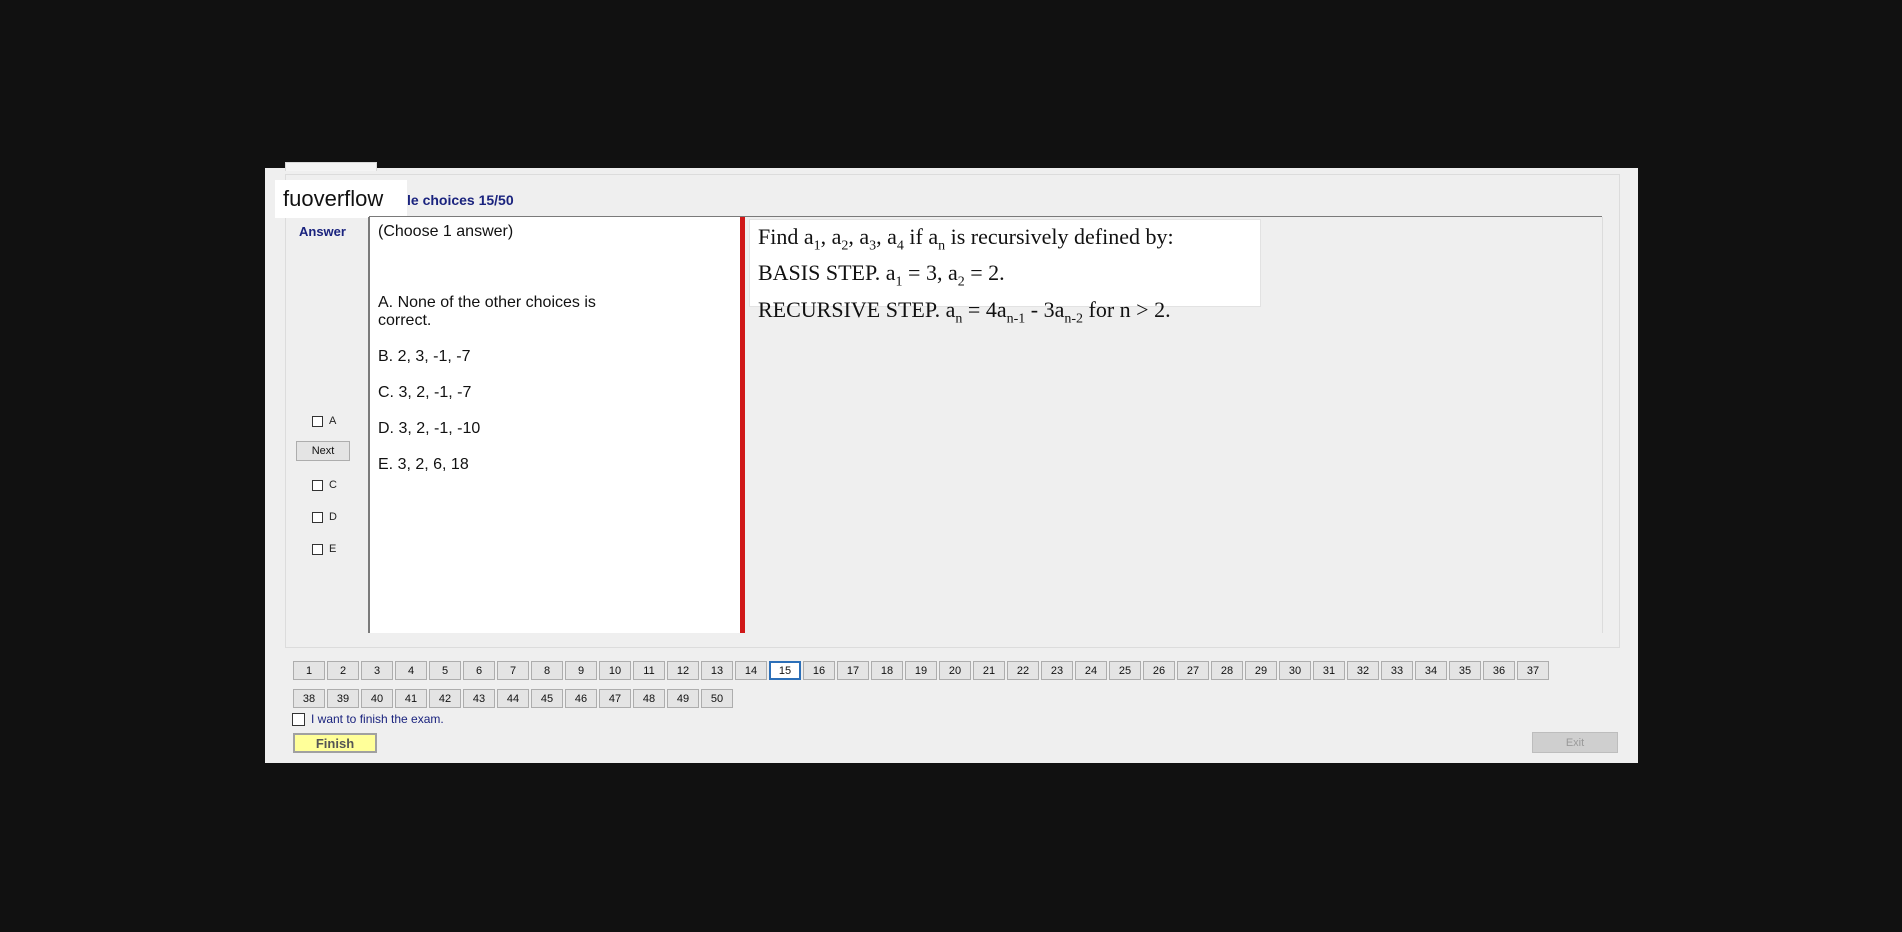  I want to click on exit-button: Exit, so click(1575, 742).